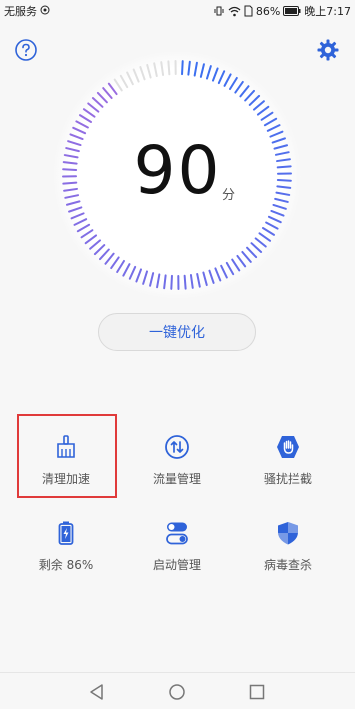 Image resolution: width=355 pixels, height=709 pixels. I want to click on recents-icon, so click(257, 692).